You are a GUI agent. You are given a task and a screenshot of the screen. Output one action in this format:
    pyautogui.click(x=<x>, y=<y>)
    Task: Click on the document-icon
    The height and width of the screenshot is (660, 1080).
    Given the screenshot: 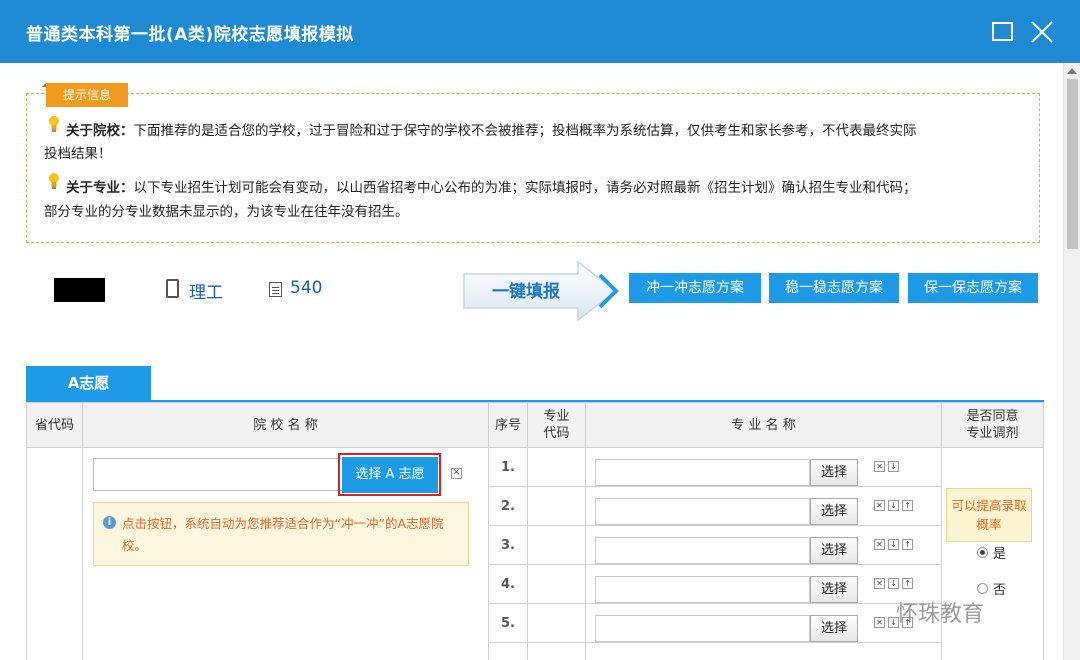 What is the action you would take?
    pyautogui.click(x=275, y=289)
    